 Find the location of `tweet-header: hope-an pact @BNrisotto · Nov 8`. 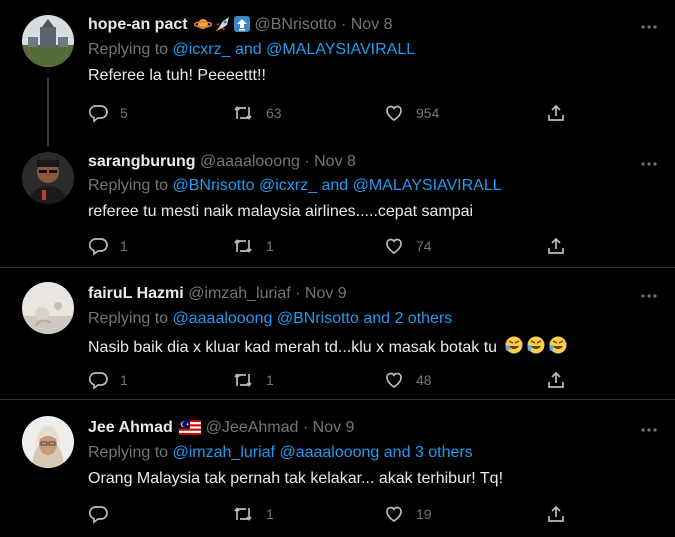

tweet-header: hope-an pact @BNrisotto · Nov 8 is located at coordinates (240, 25).